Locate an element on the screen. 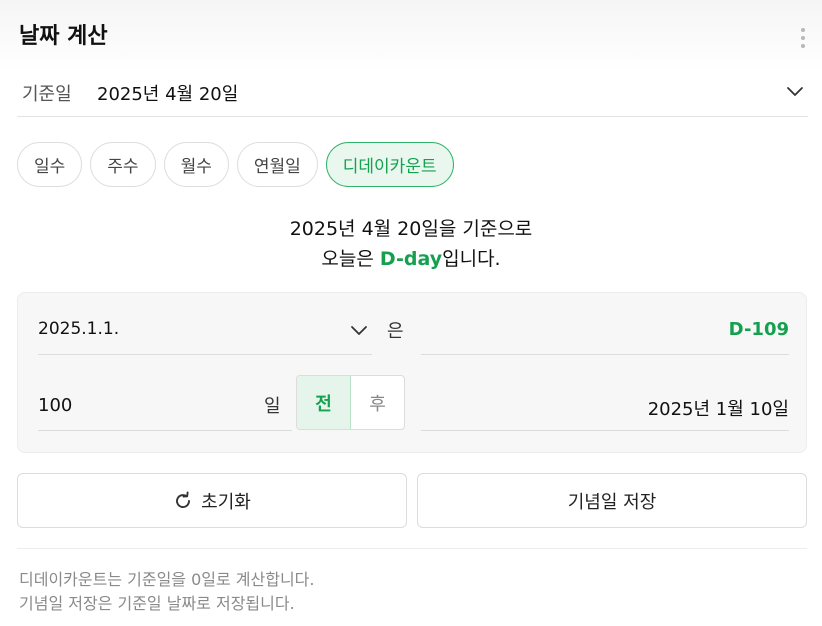  result-summary: 2025년 4월 20일을 기준으로 오늘은 D-day입니다. is located at coordinates (411, 244).